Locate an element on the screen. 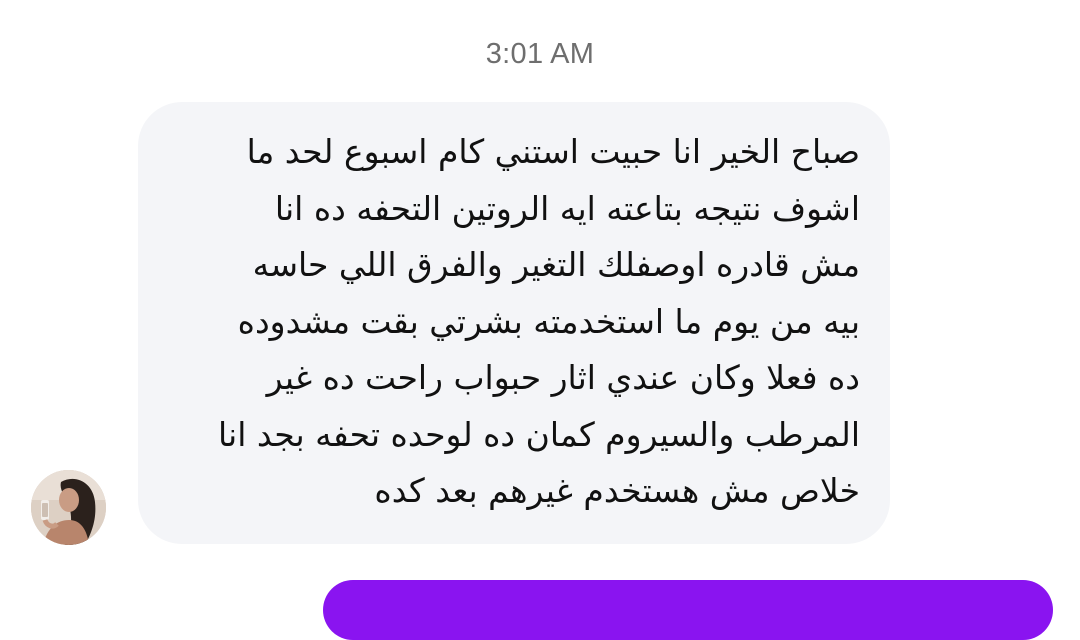 The image size is (1080, 640). message-text-line: مش قادره اوصفلك التغير والفرق اللي حاسه is located at coordinates (556, 264).